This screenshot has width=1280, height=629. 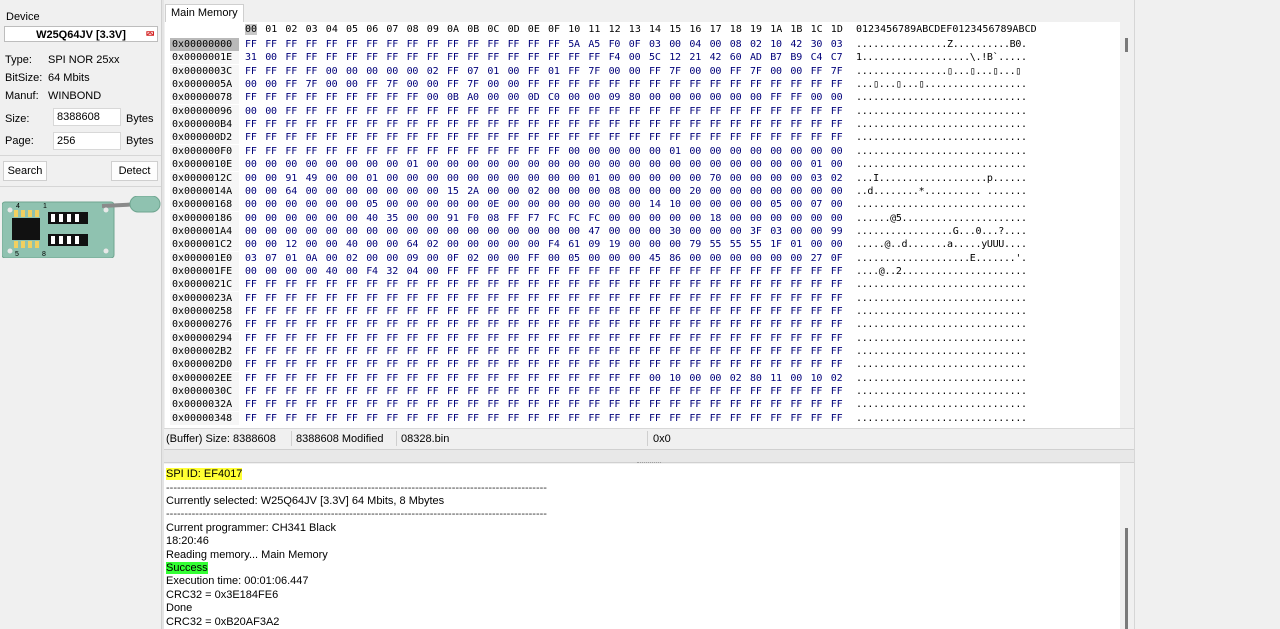 What do you see at coordinates (695, 57) in the screenshot?
I see `hex-byte: 21` at bounding box center [695, 57].